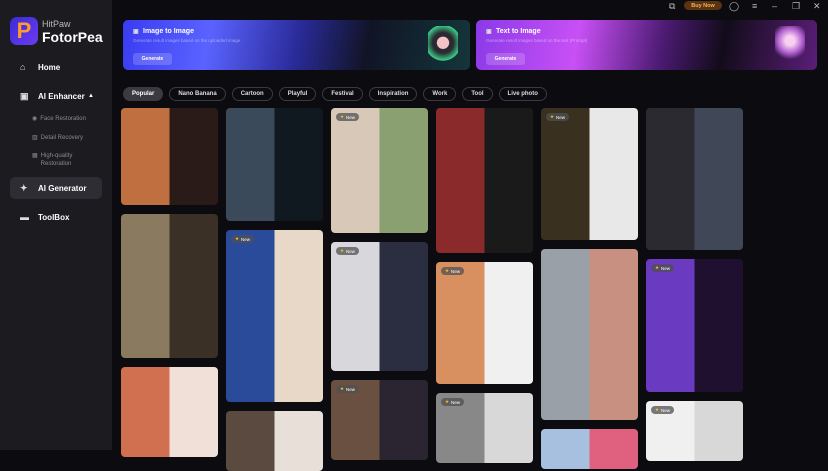 Image resolution: width=828 pixels, height=471 pixels. I want to click on toolbox-icon: ▬, so click(24, 217).